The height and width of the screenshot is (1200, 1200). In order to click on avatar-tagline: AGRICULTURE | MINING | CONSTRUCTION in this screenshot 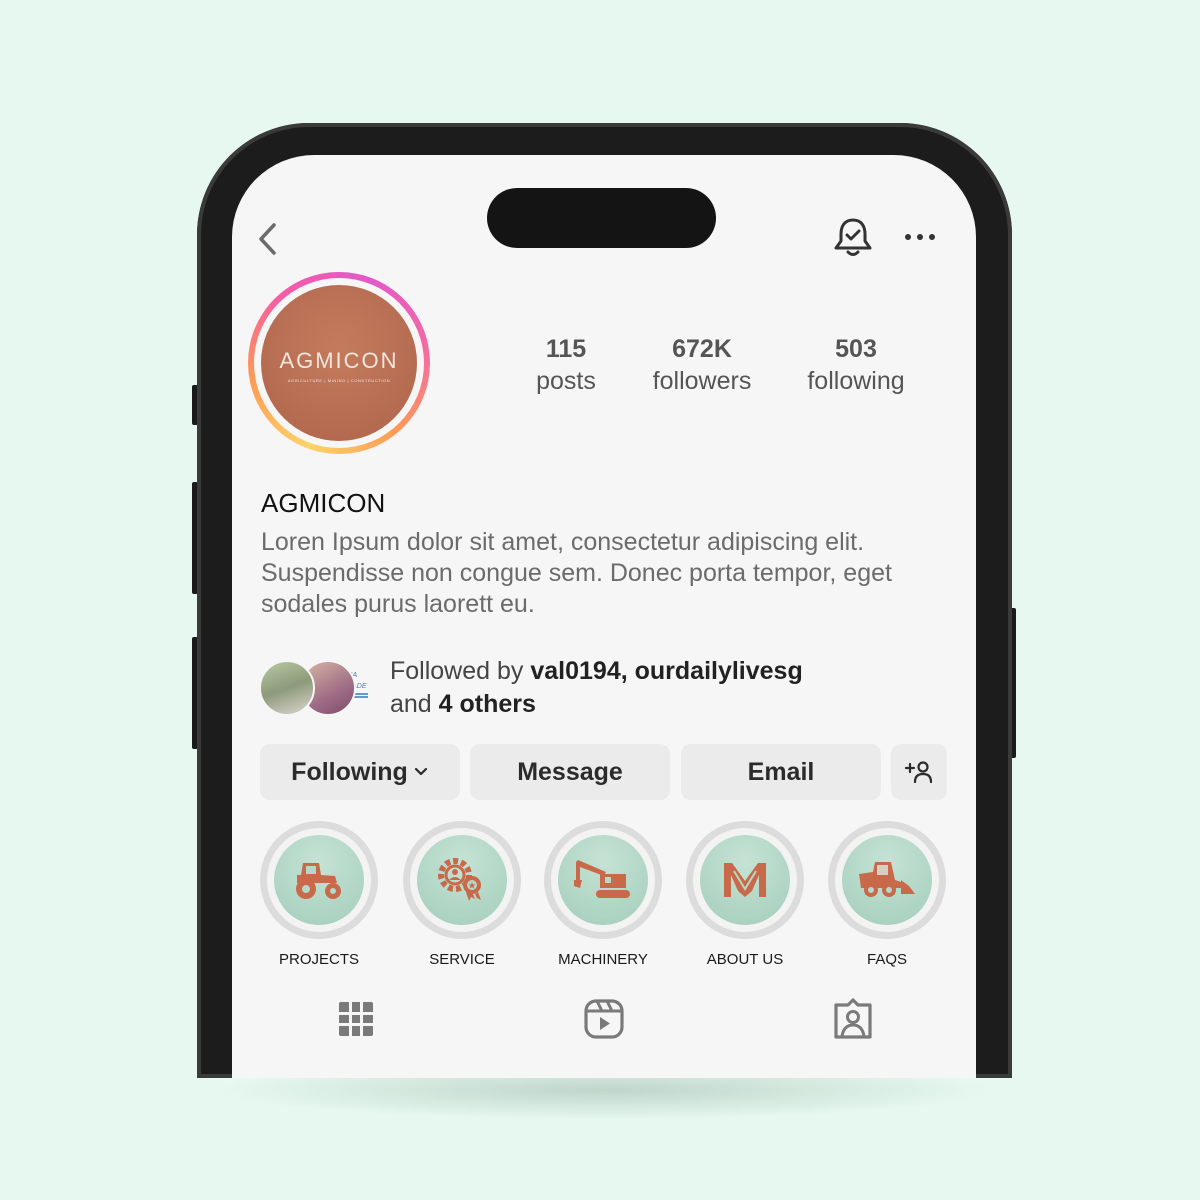, I will do `click(339, 380)`.